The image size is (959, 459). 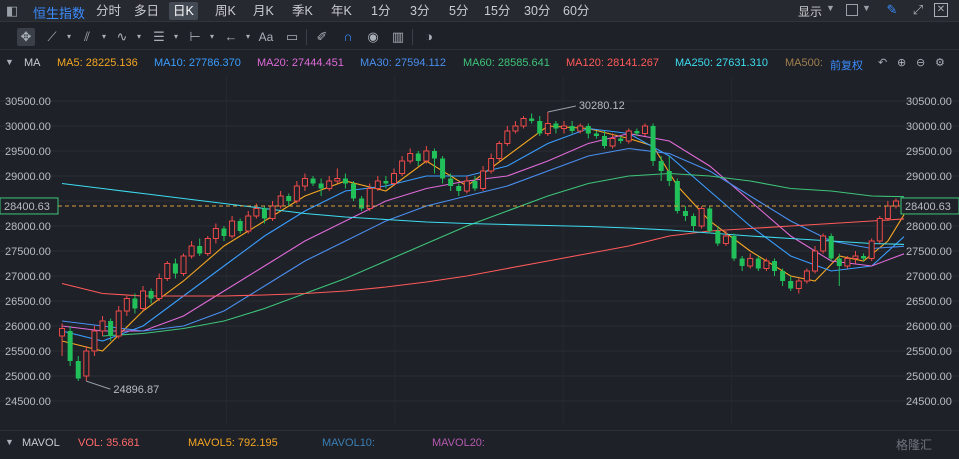 I want to click on comment-icon: ▭, so click(x=292, y=37).